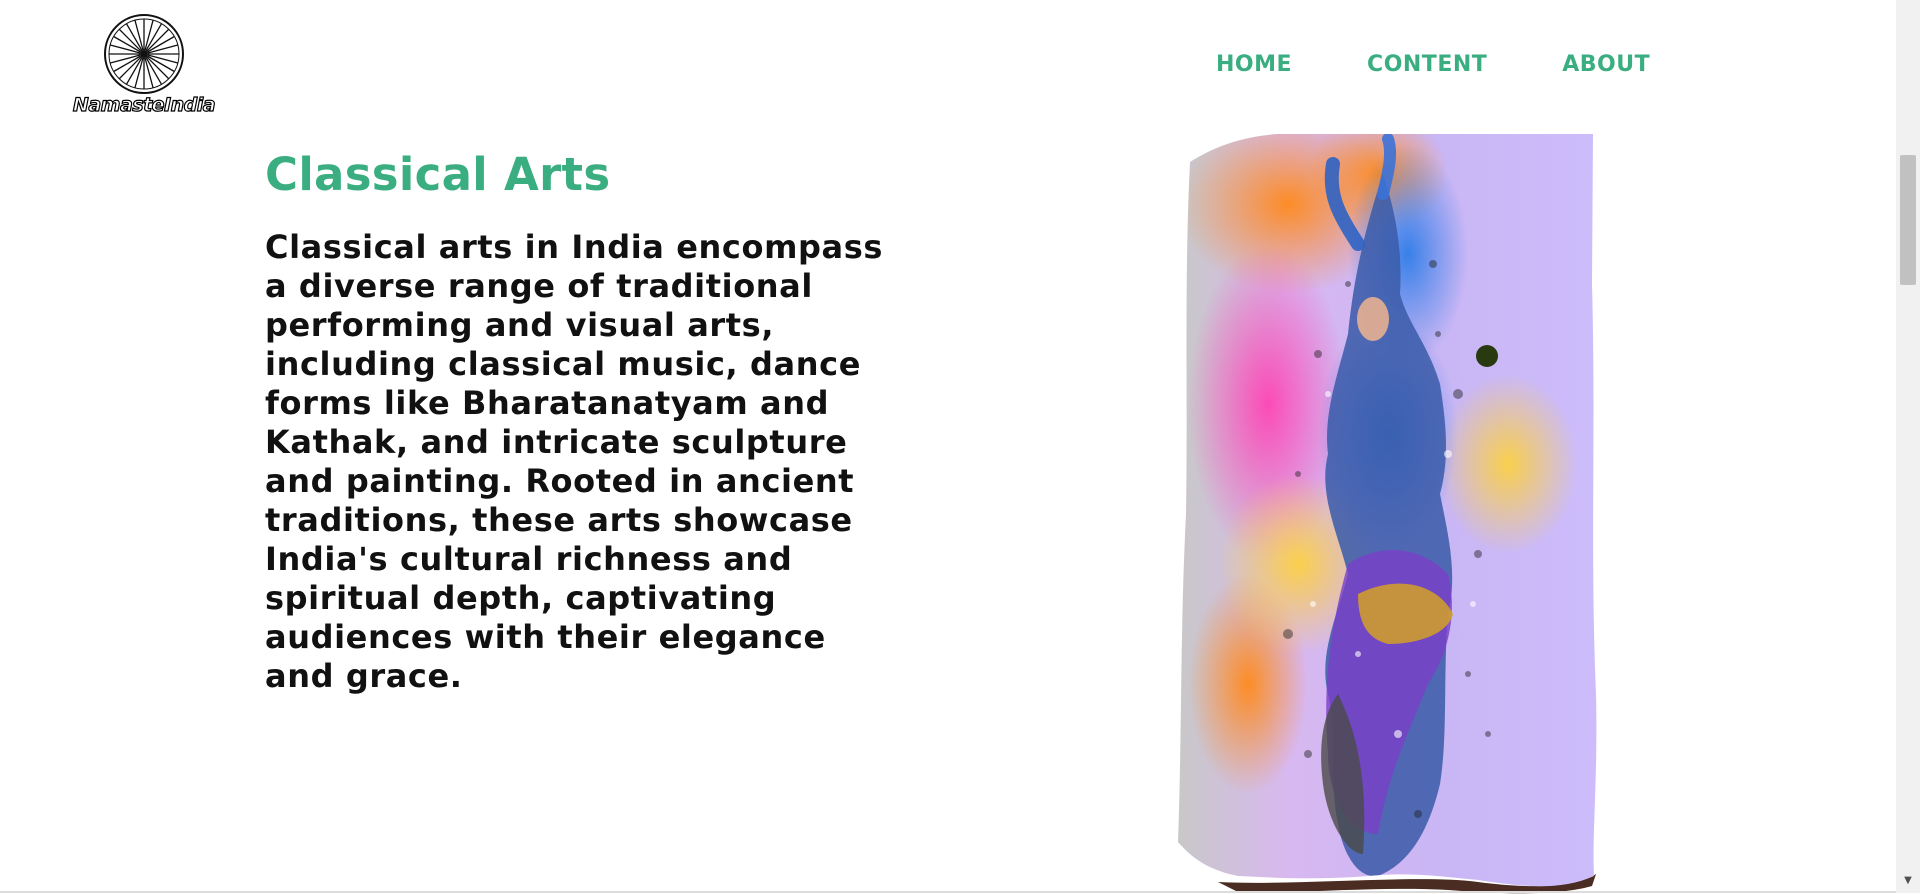 Image resolution: width=1920 pixels, height=894 pixels. What do you see at coordinates (438, 174) in the screenshot?
I see `page-title: Classical Arts` at bounding box center [438, 174].